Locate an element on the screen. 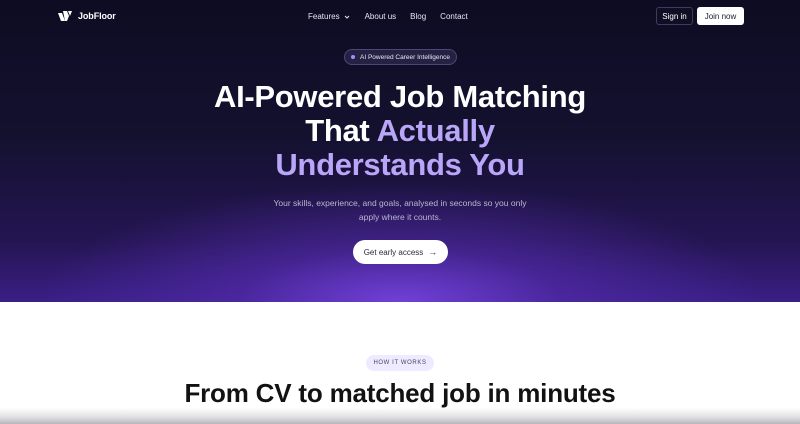  badge-dot-icon is located at coordinates (353, 57).